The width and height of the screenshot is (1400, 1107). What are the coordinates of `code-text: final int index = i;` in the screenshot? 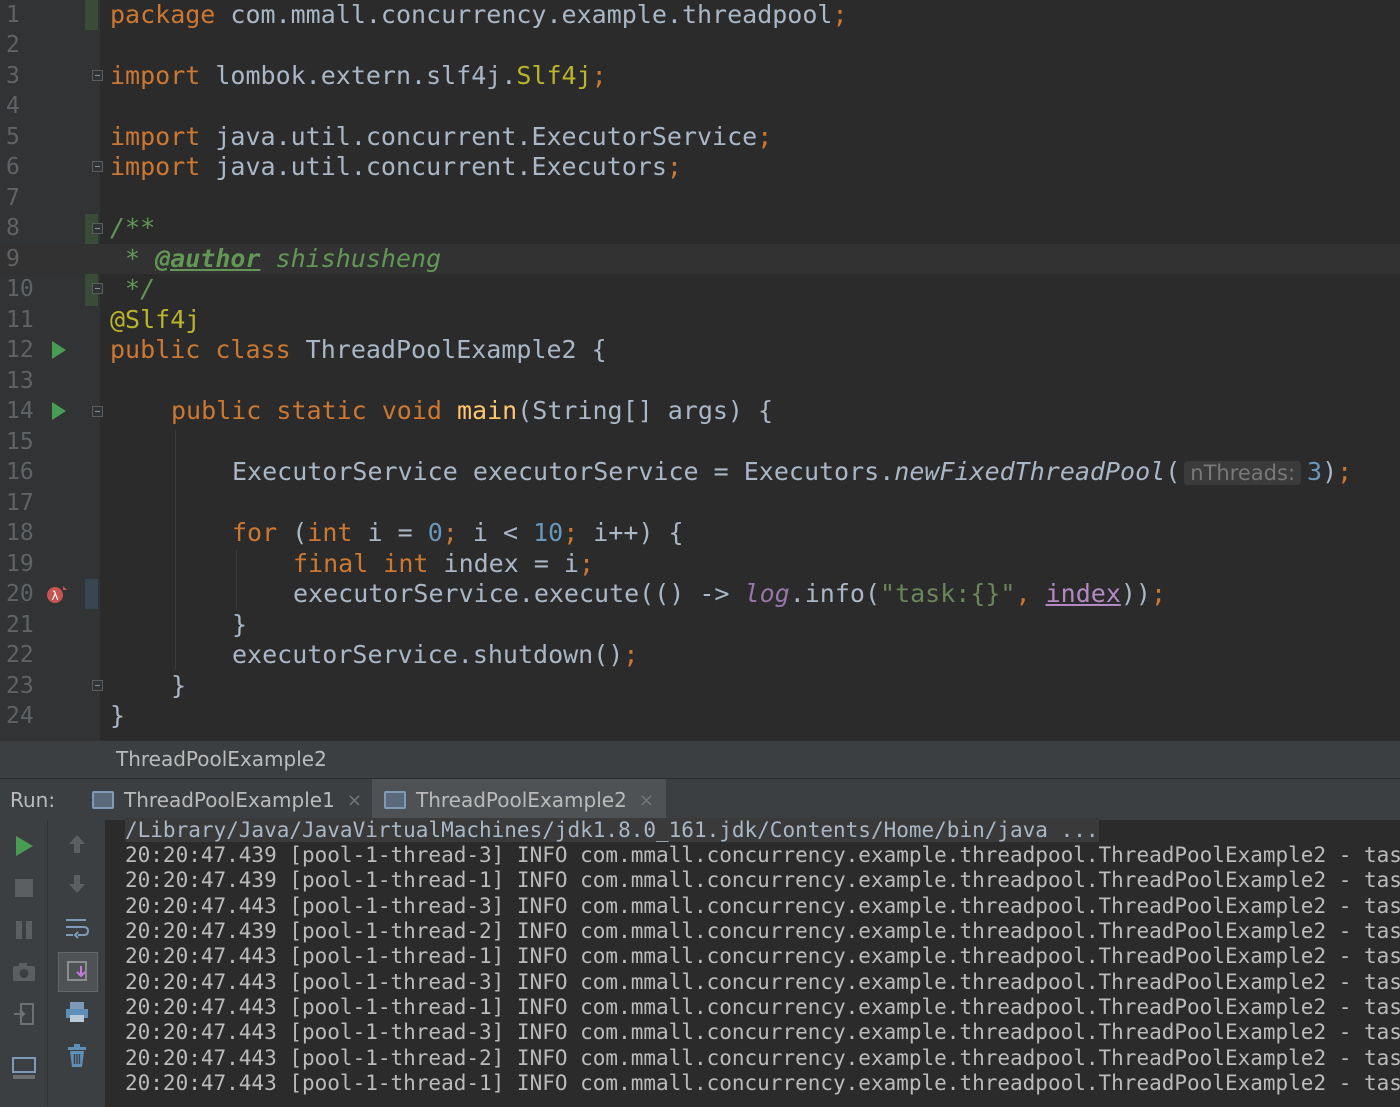 It's located at (443, 564).